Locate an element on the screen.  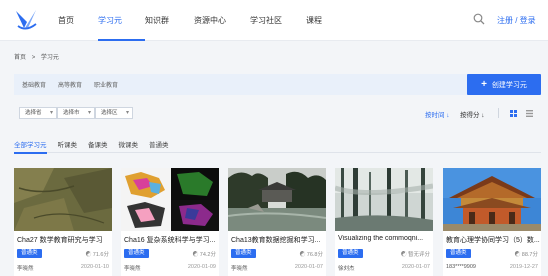
filter-basic-education: 基础教育 is located at coordinates (34, 84).